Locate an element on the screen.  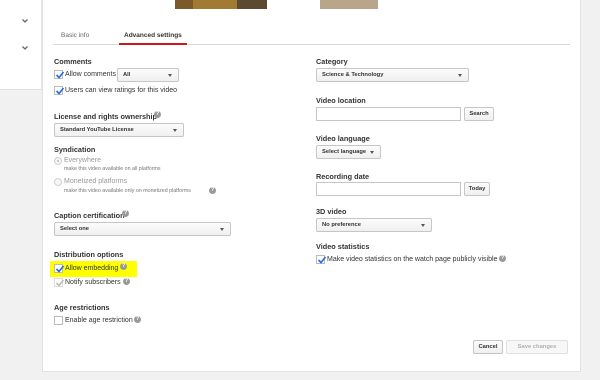
video-language-heading: Video language is located at coordinates (343, 138).